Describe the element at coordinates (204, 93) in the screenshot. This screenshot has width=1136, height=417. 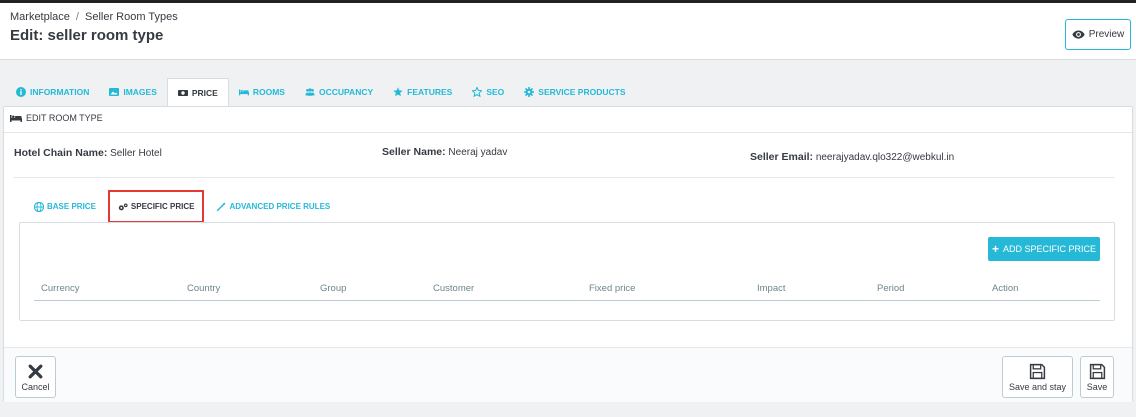
I see `tab-label: PRICE` at that location.